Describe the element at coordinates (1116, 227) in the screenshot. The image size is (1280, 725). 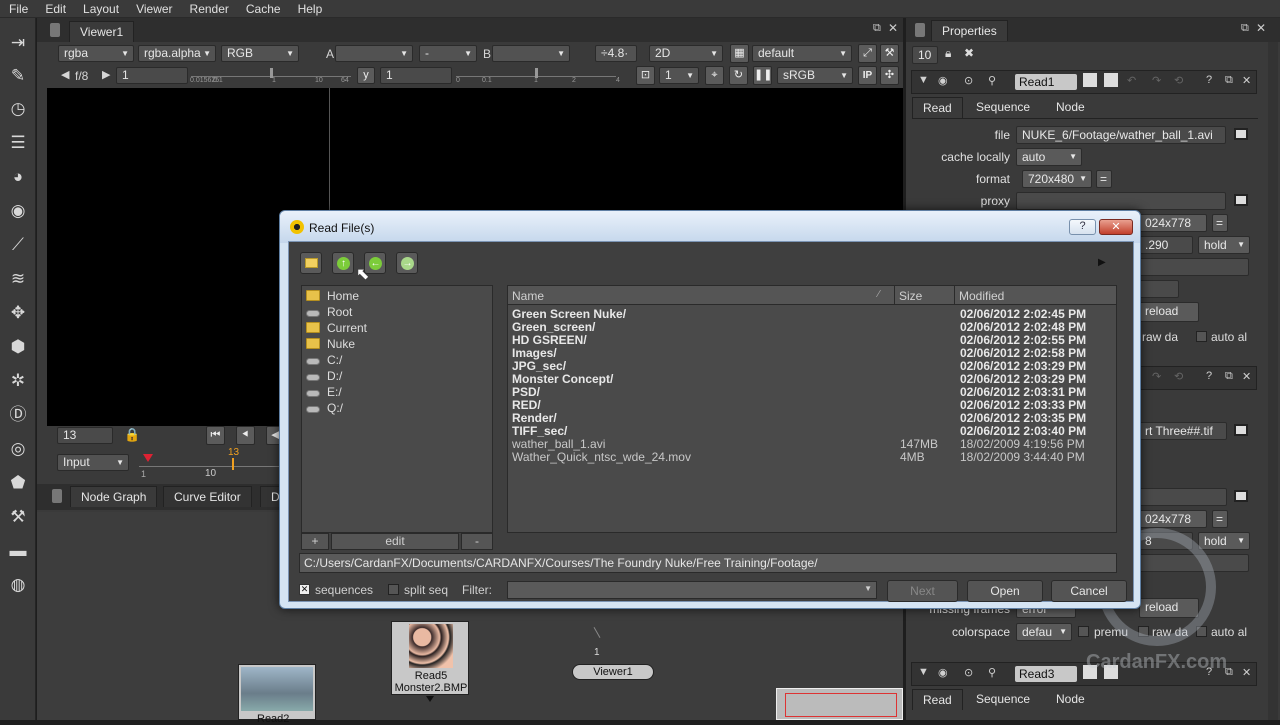
I see `close-button: ✕` at that location.